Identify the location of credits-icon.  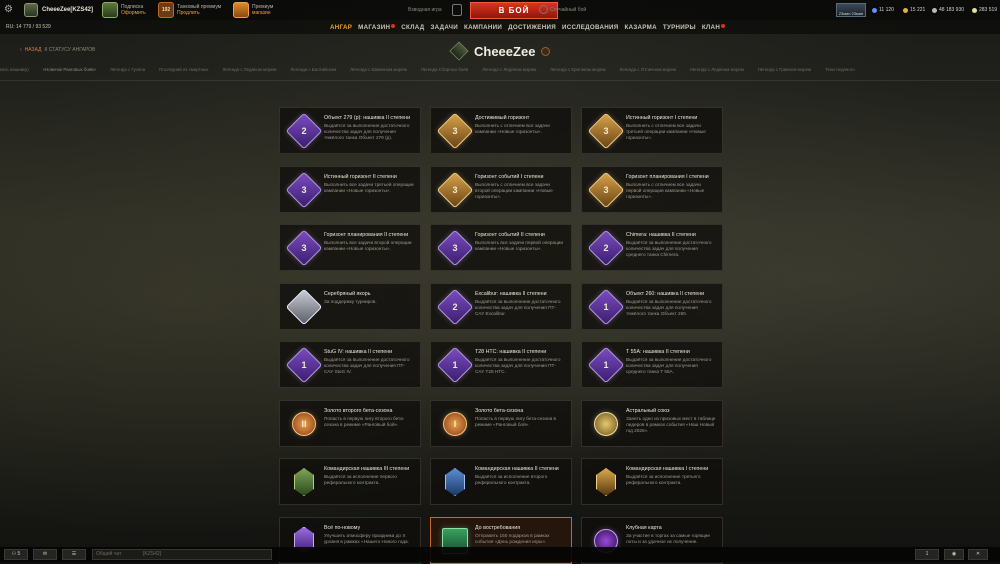
(934, 10).